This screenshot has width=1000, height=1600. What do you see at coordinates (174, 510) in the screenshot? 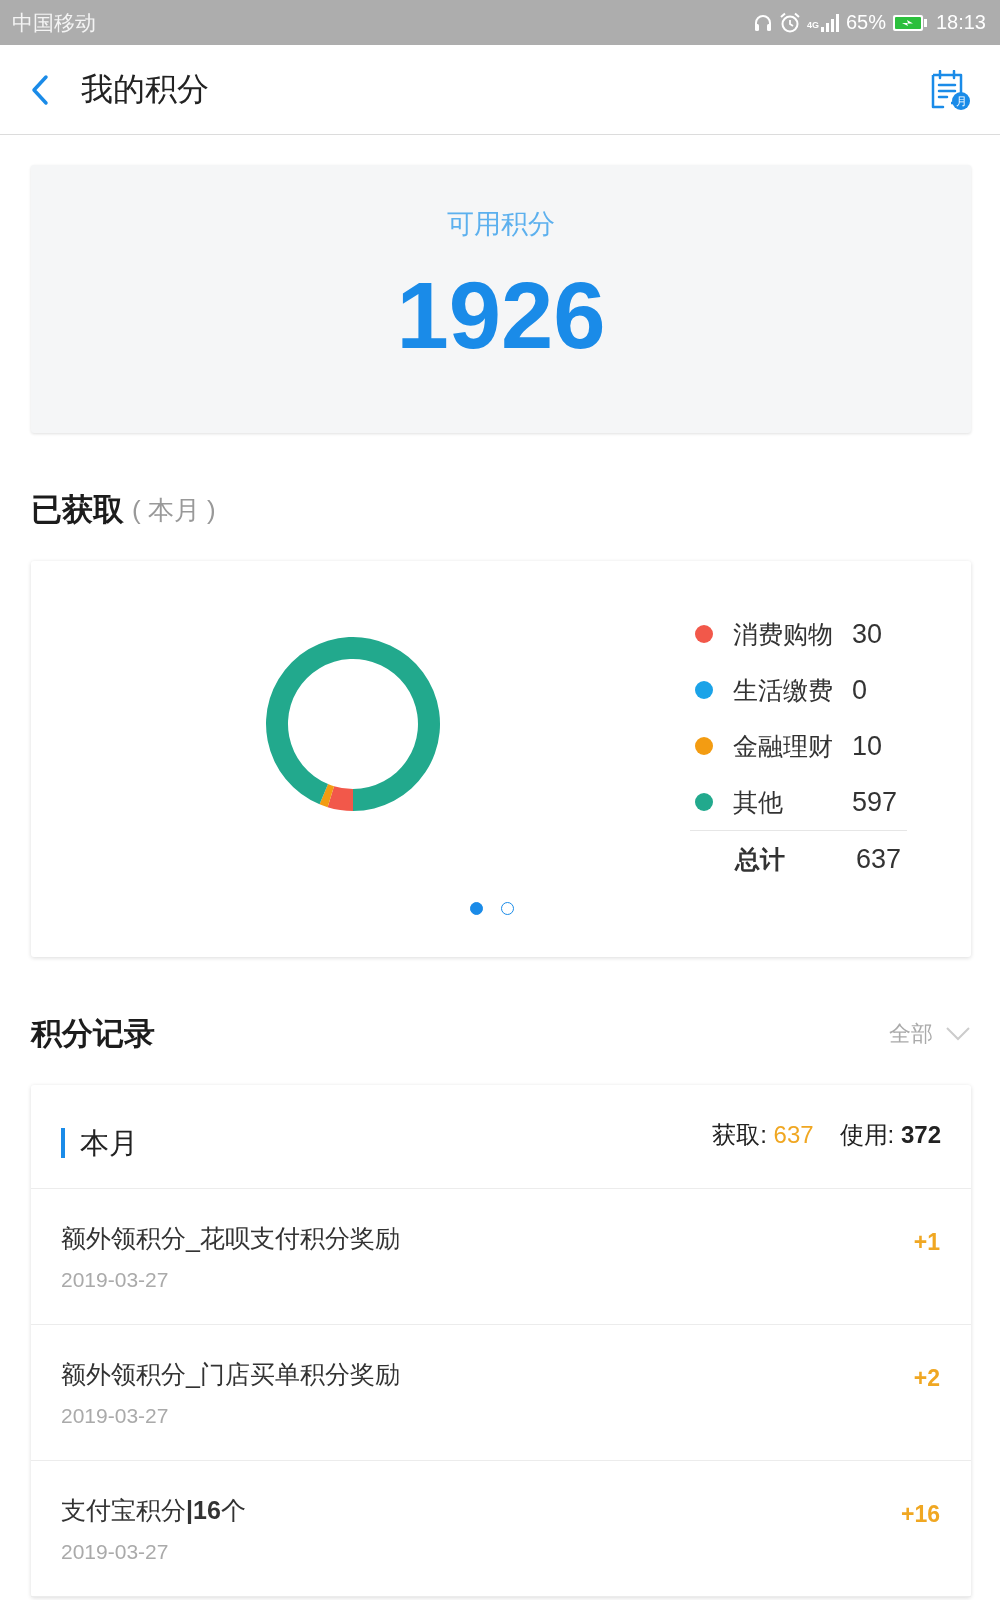
I see `section-subtitle: ( 本月 )` at bounding box center [174, 510].